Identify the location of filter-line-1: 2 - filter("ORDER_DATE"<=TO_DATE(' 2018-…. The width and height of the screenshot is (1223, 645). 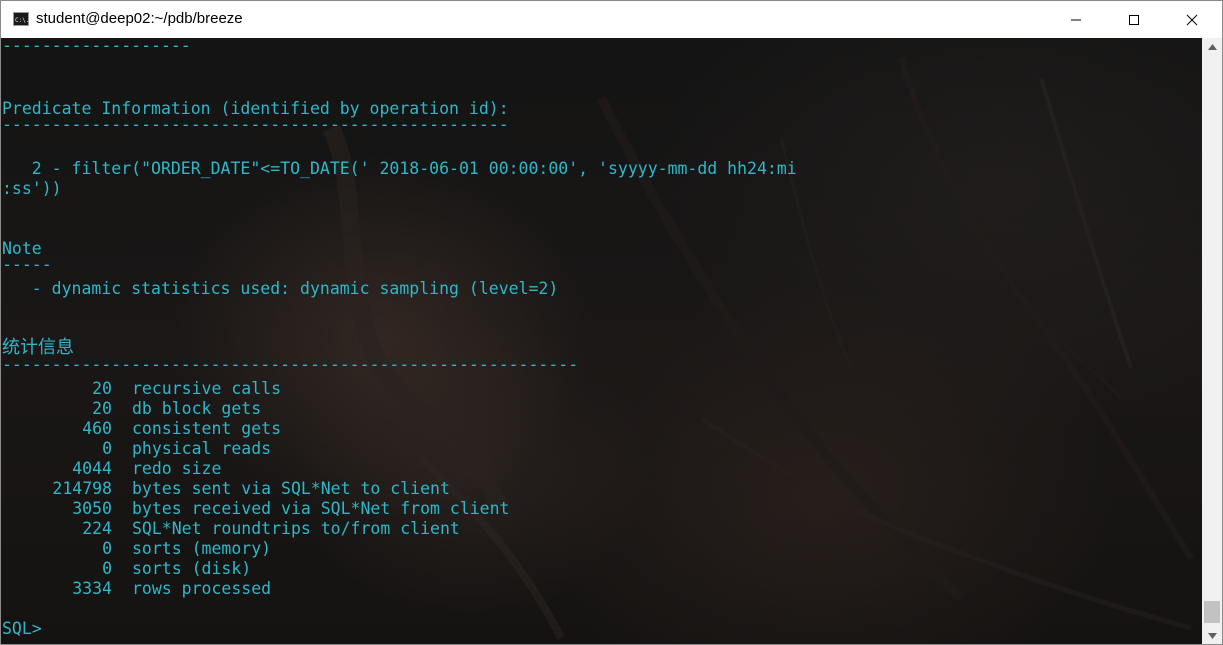
(399, 168).